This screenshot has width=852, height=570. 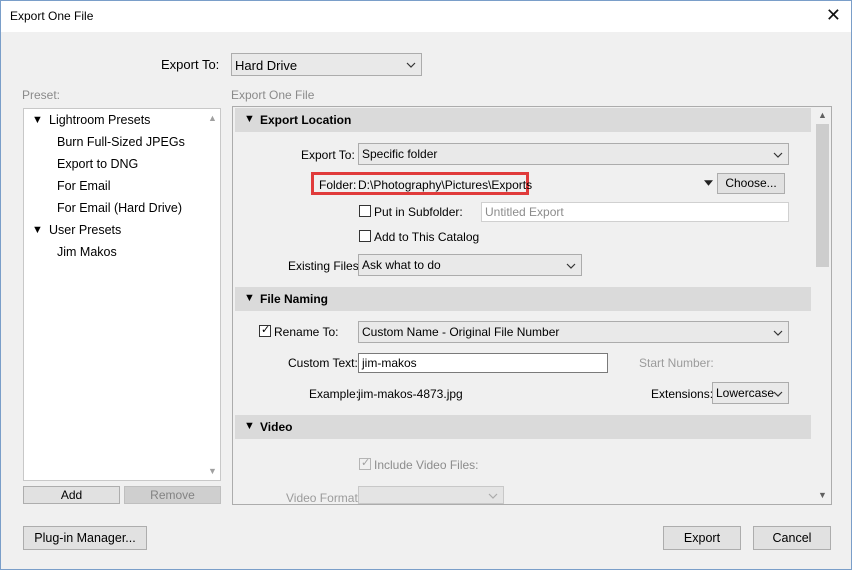 What do you see at coordinates (306, 120) in the screenshot?
I see `section-title: Export Location` at bounding box center [306, 120].